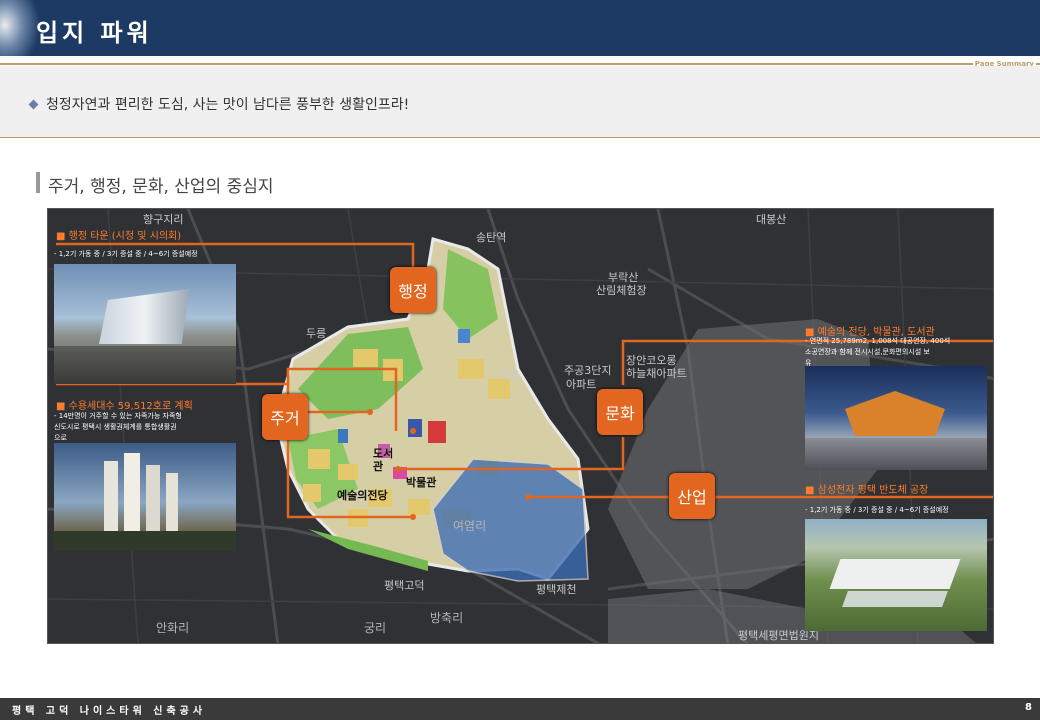 Image resolution: width=1040 pixels, height=720 pixels. Describe the element at coordinates (413, 290) in the screenshot. I see `category-admin-badge: 행정` at that location.